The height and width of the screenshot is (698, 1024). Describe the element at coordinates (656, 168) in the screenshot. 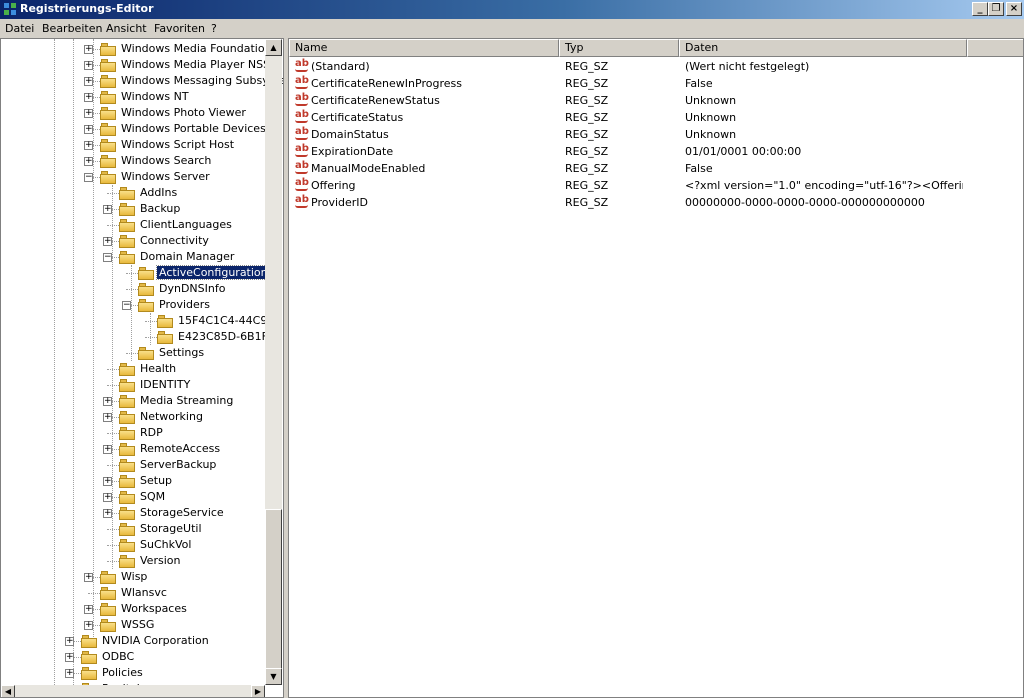

I see `value-row: ab ManualModeEnabled REG_SZ False` at that location.